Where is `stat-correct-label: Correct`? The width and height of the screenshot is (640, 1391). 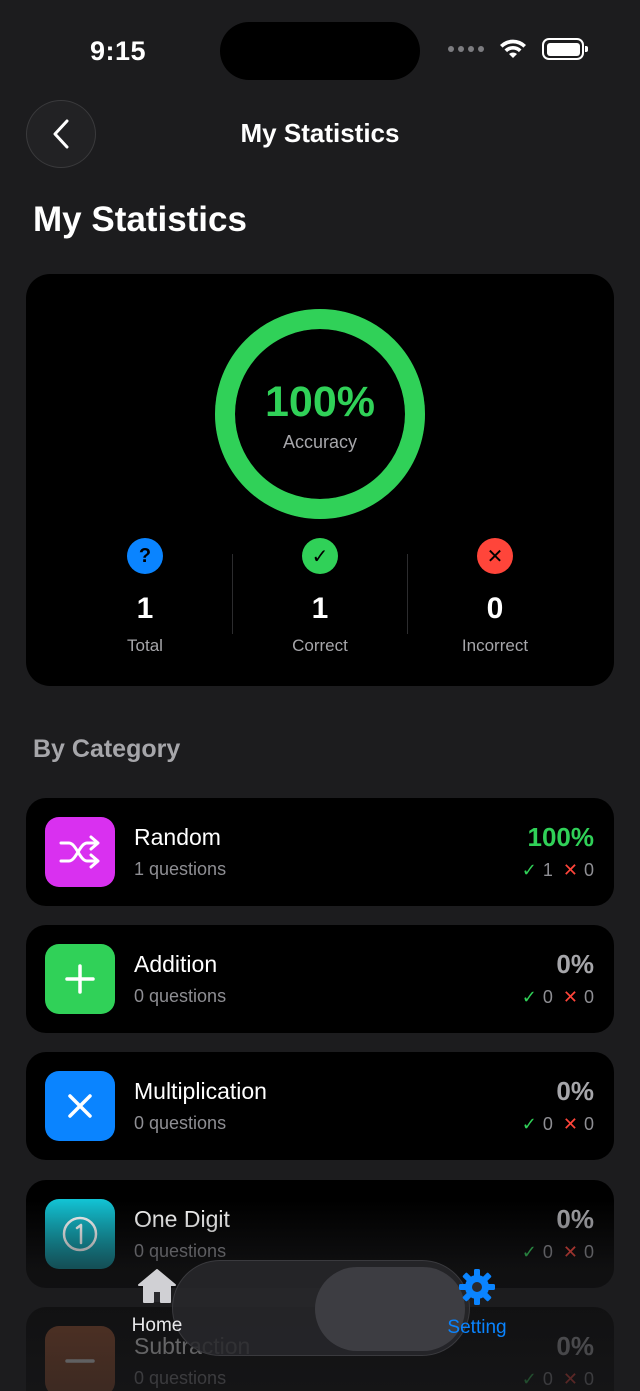
stat-correct-label: Correct is located at coordinates (320, 645).